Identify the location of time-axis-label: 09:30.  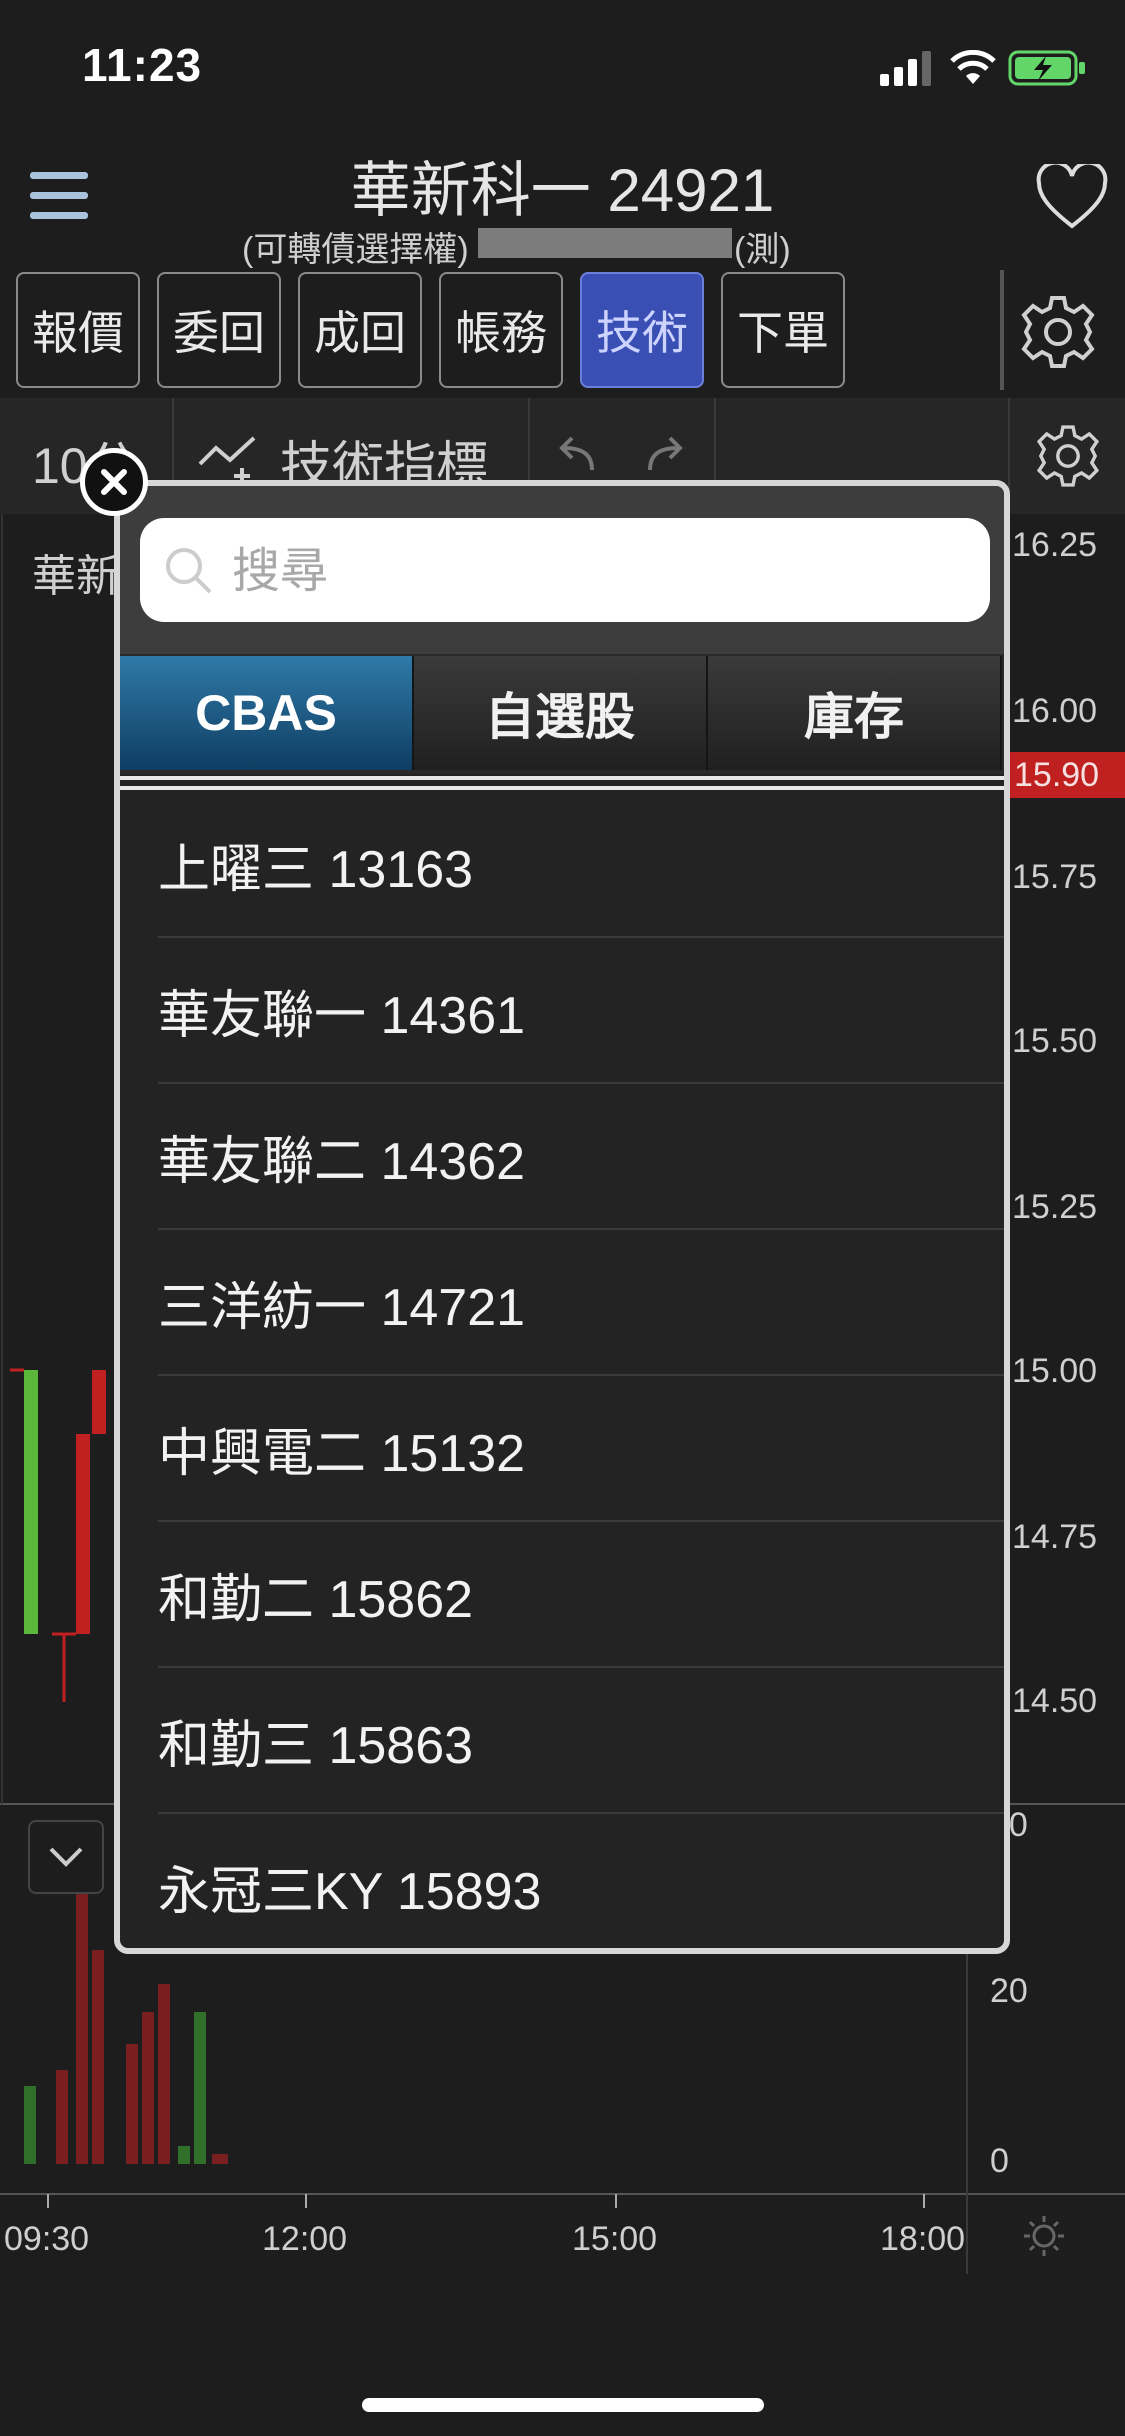
(47, 2239).